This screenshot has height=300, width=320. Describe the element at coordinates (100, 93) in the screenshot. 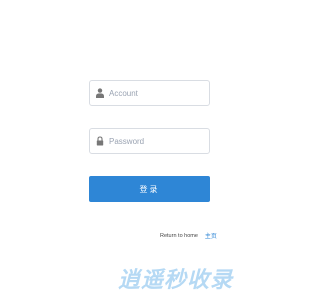

I see `user-icon` at that location.